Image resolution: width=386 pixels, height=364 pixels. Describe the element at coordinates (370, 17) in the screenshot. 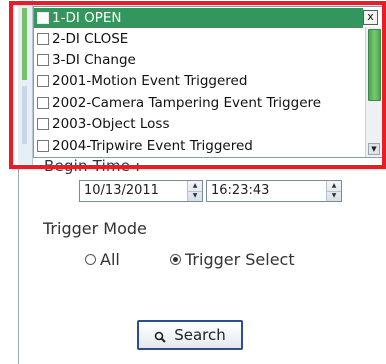

I see `close-icon: x` at that location.